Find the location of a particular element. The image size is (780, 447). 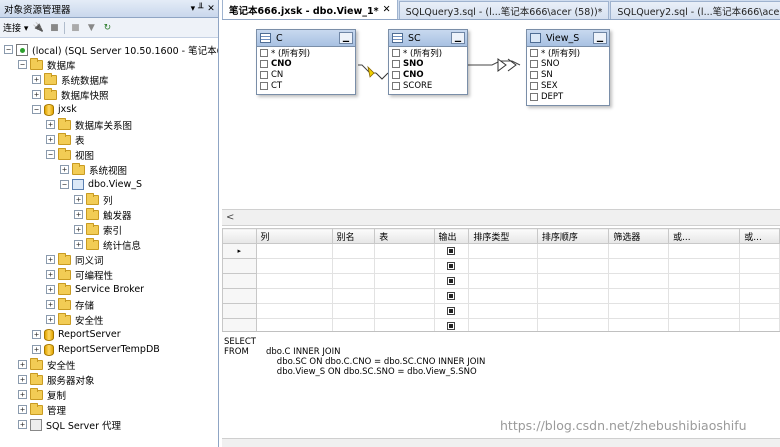

tree-node: + 服务器对象 is located at coordinates (109, 379).